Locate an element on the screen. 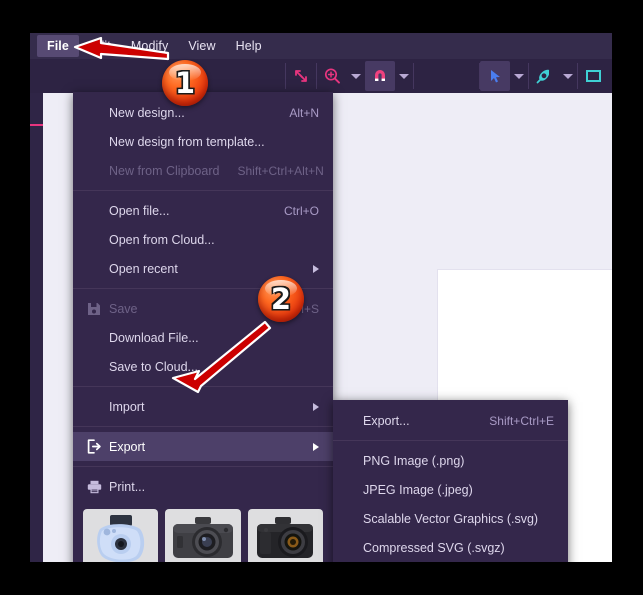  menu-item-import: Import is located at coordinates (203, 406).